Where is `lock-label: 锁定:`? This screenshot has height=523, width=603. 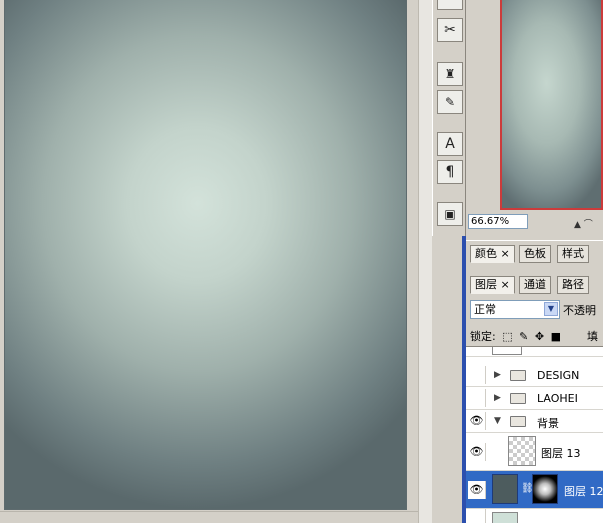 lock-label: 锁定: is located at coordinates (483, 336).